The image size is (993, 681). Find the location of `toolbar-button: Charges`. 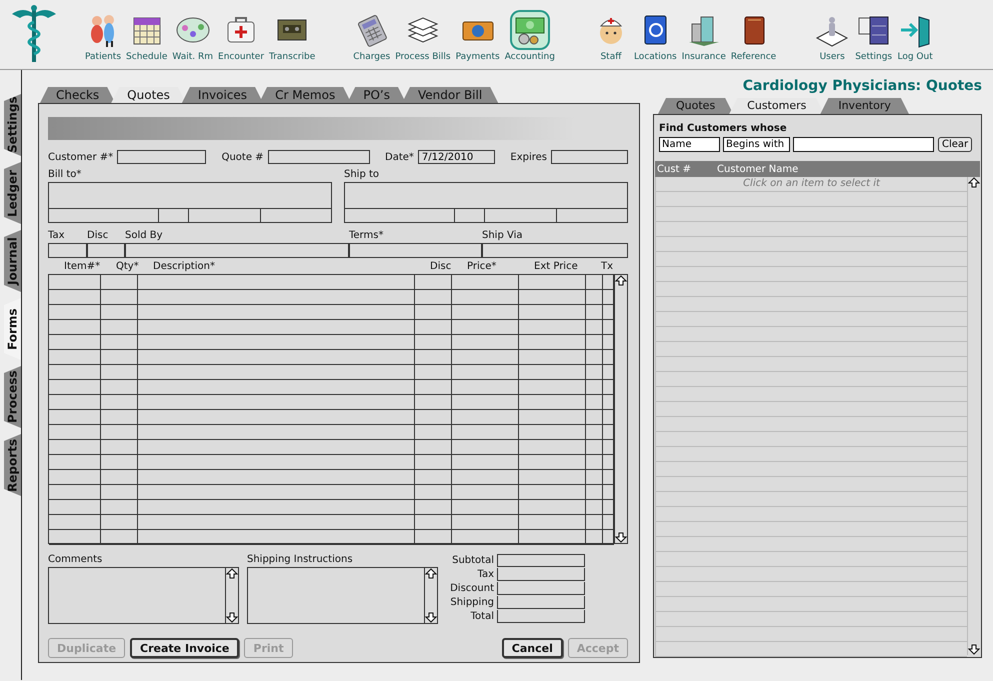

toolbar-button: Charges is located at coordinates (371, 31).